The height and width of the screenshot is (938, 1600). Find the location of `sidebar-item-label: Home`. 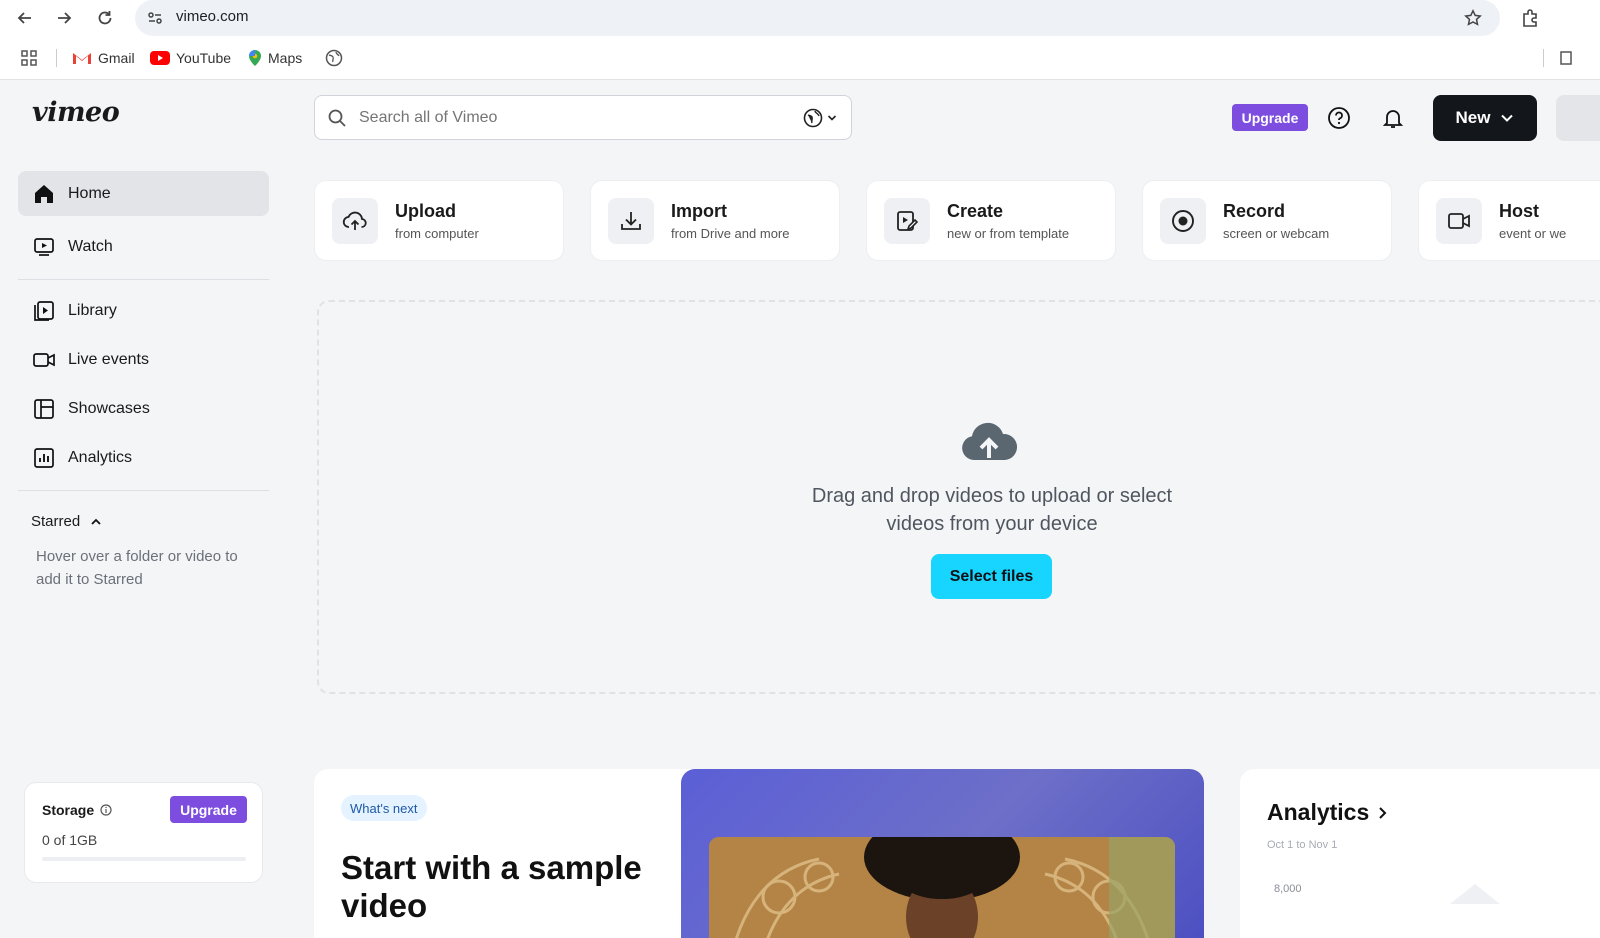

sidebar-item-label: Home is located at coordinates (89, 193).